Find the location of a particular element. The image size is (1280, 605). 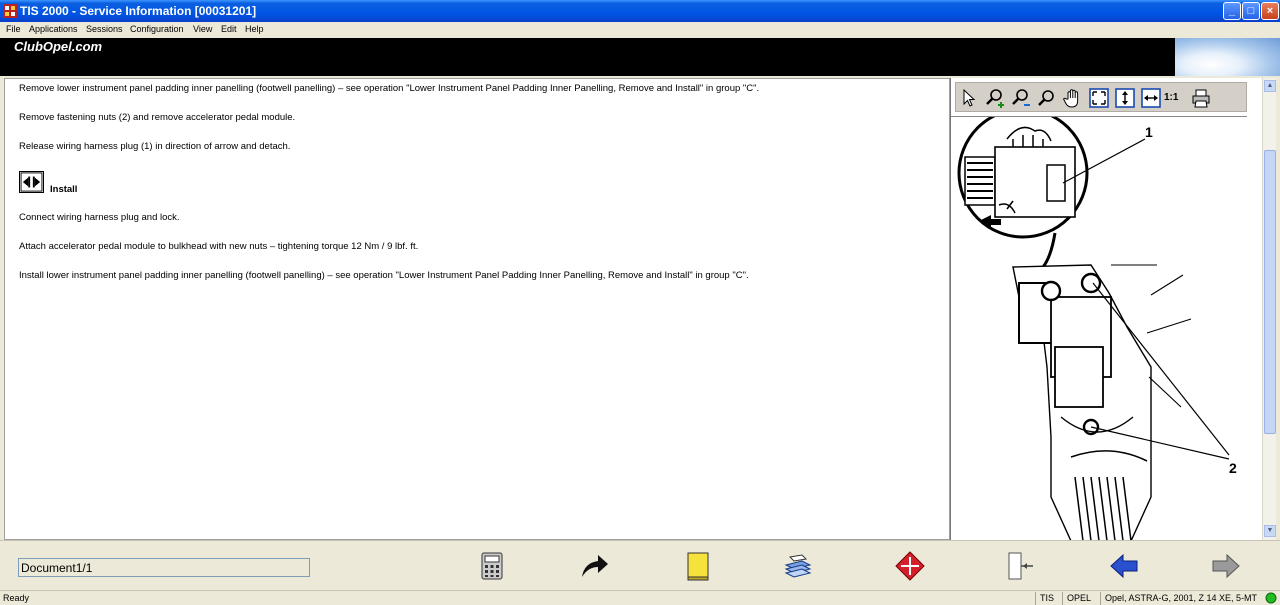

zoom-icon is located at coordinates (1047, 98).